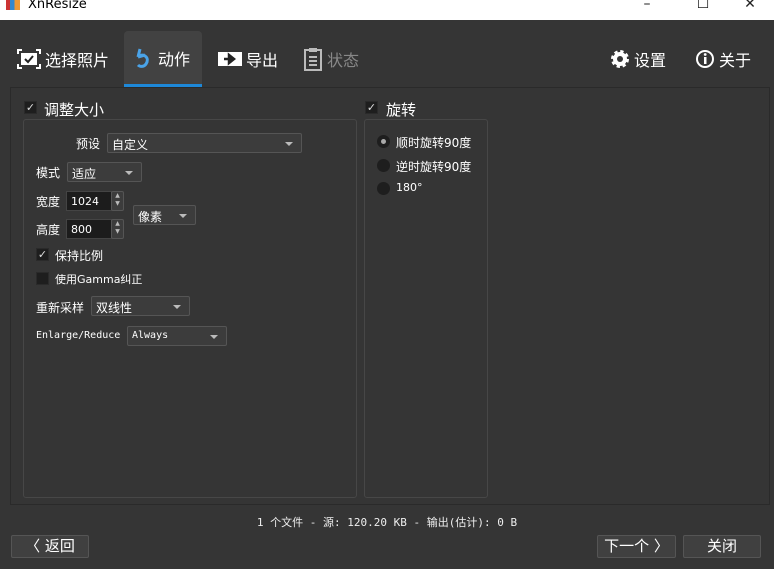 The image size is (774, 569). I want to click on rotate-ccw-radio, so click(383, 165).